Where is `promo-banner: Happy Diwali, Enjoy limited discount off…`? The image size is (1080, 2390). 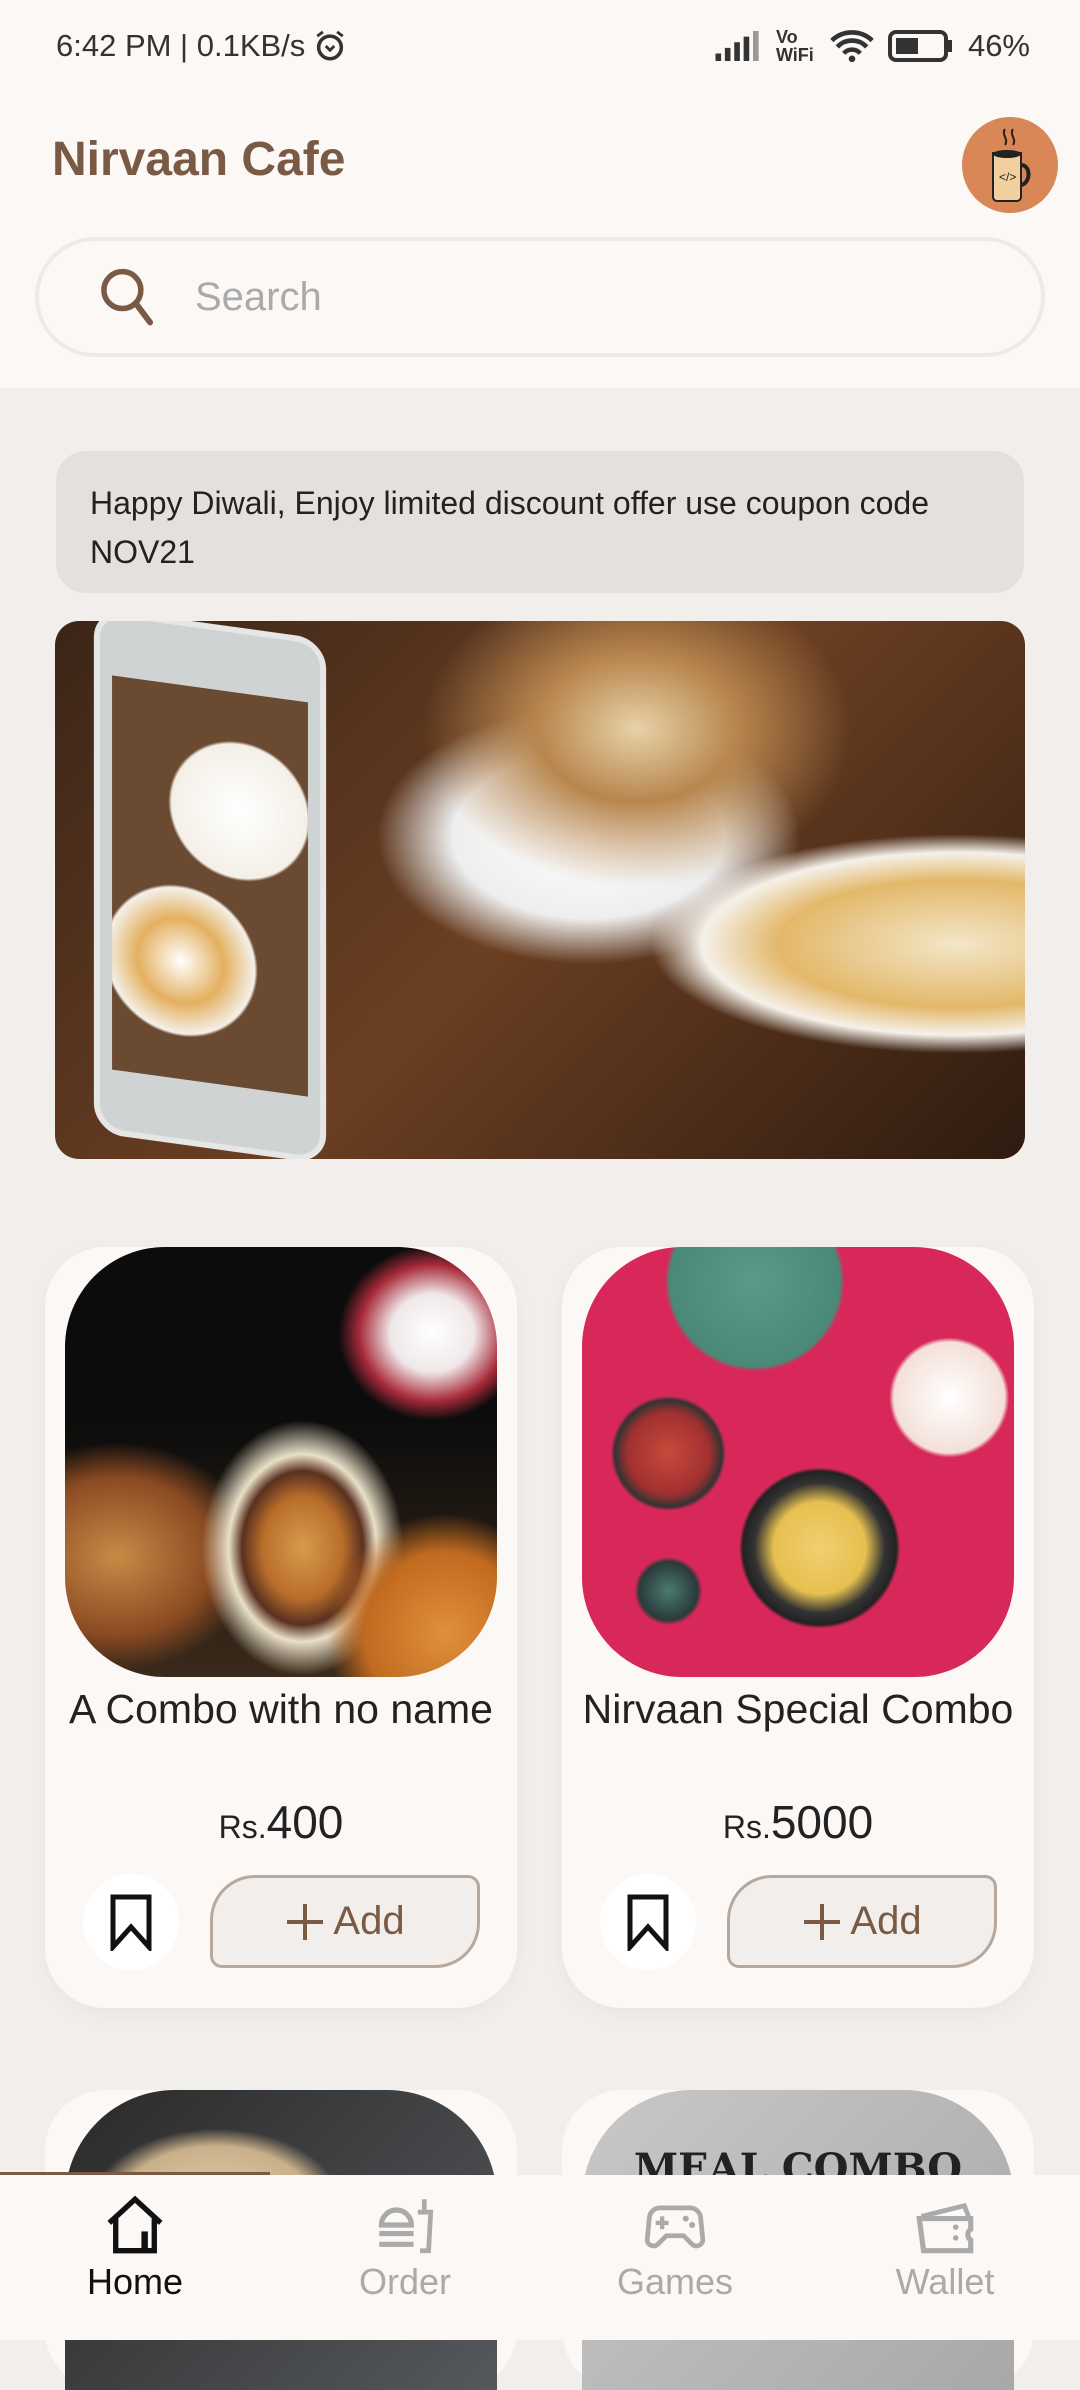
promo-banner: Happy Diwali, Enjoy limited discount off… is located at coordinates (540, 522).